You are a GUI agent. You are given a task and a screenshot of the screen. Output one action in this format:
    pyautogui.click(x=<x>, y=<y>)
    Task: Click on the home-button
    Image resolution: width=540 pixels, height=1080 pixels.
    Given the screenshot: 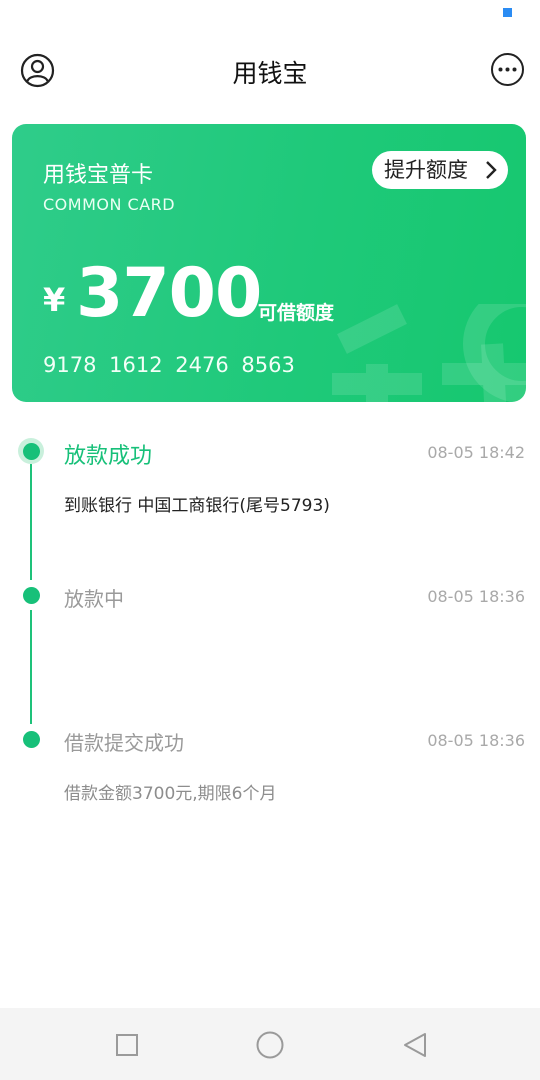 What is the action you would take?
    pyautogui.click(x=270, y=1045)
    